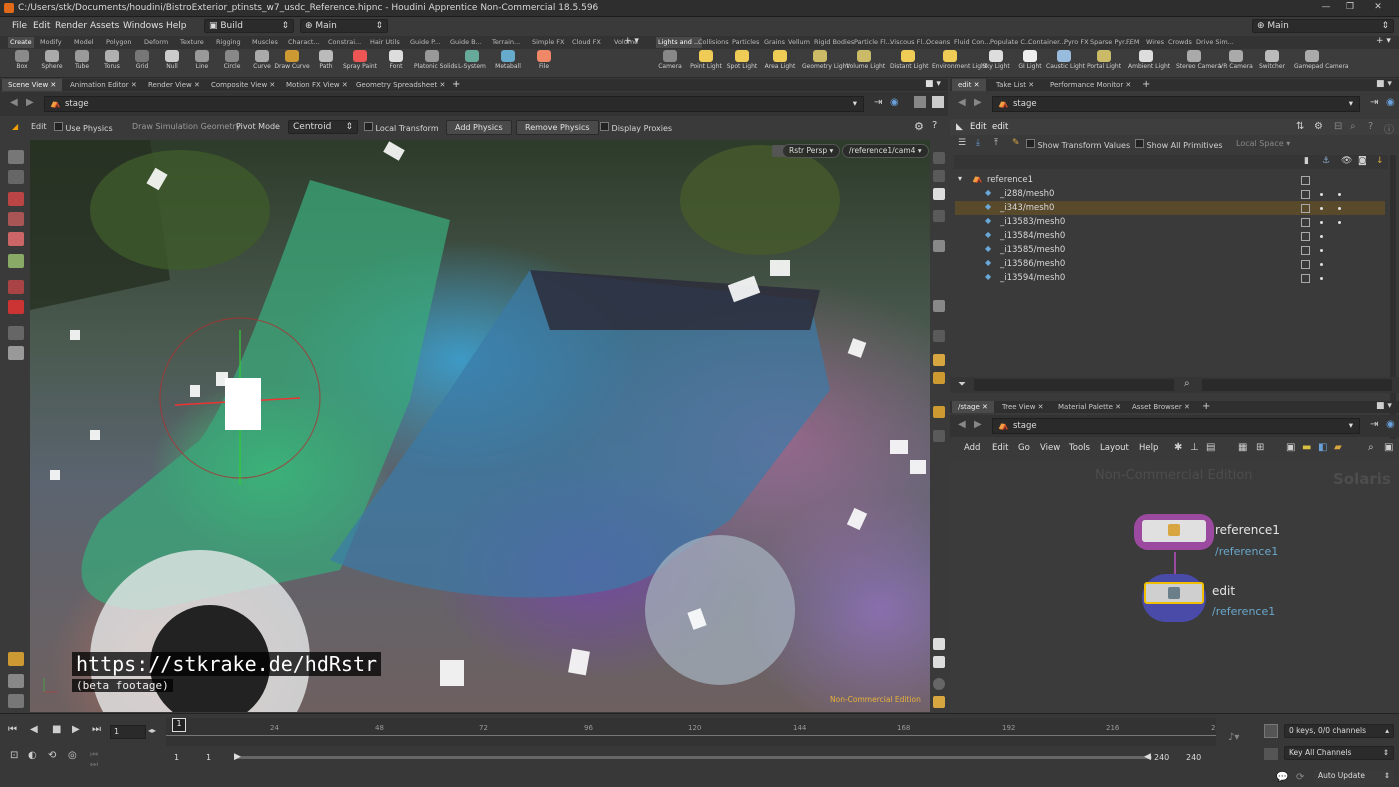 This screenshot has width=1399, height=787. What do you see at coordinates (973, 407) in the screenshot?
I see `tab-stage: /stage ✕` at bounding box center [973, 407].